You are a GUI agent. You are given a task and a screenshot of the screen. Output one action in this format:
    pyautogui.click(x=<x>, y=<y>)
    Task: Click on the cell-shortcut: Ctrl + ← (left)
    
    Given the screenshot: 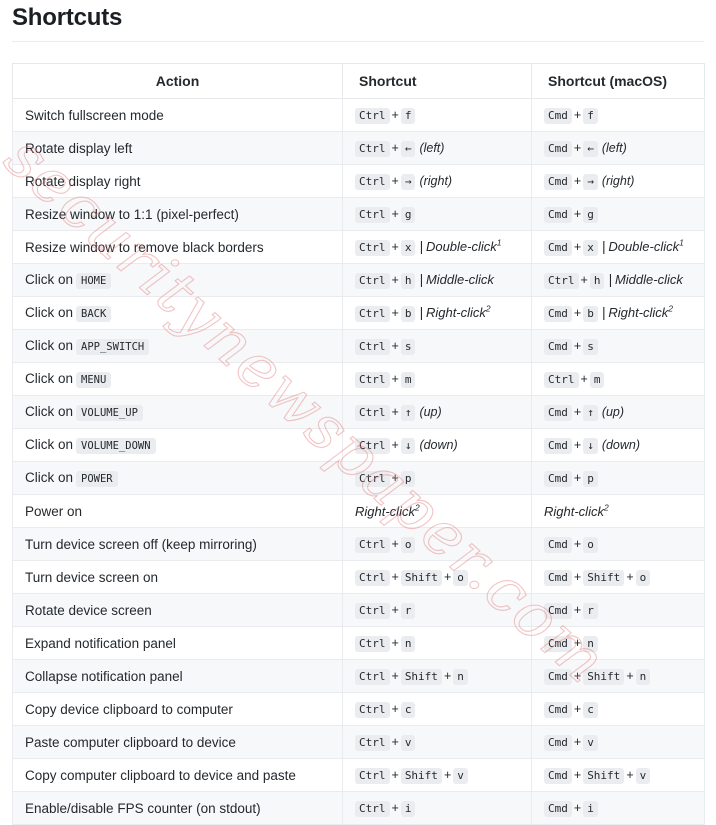 What is the action you would take?
    pyautogui.click(x=437, y=148)
    